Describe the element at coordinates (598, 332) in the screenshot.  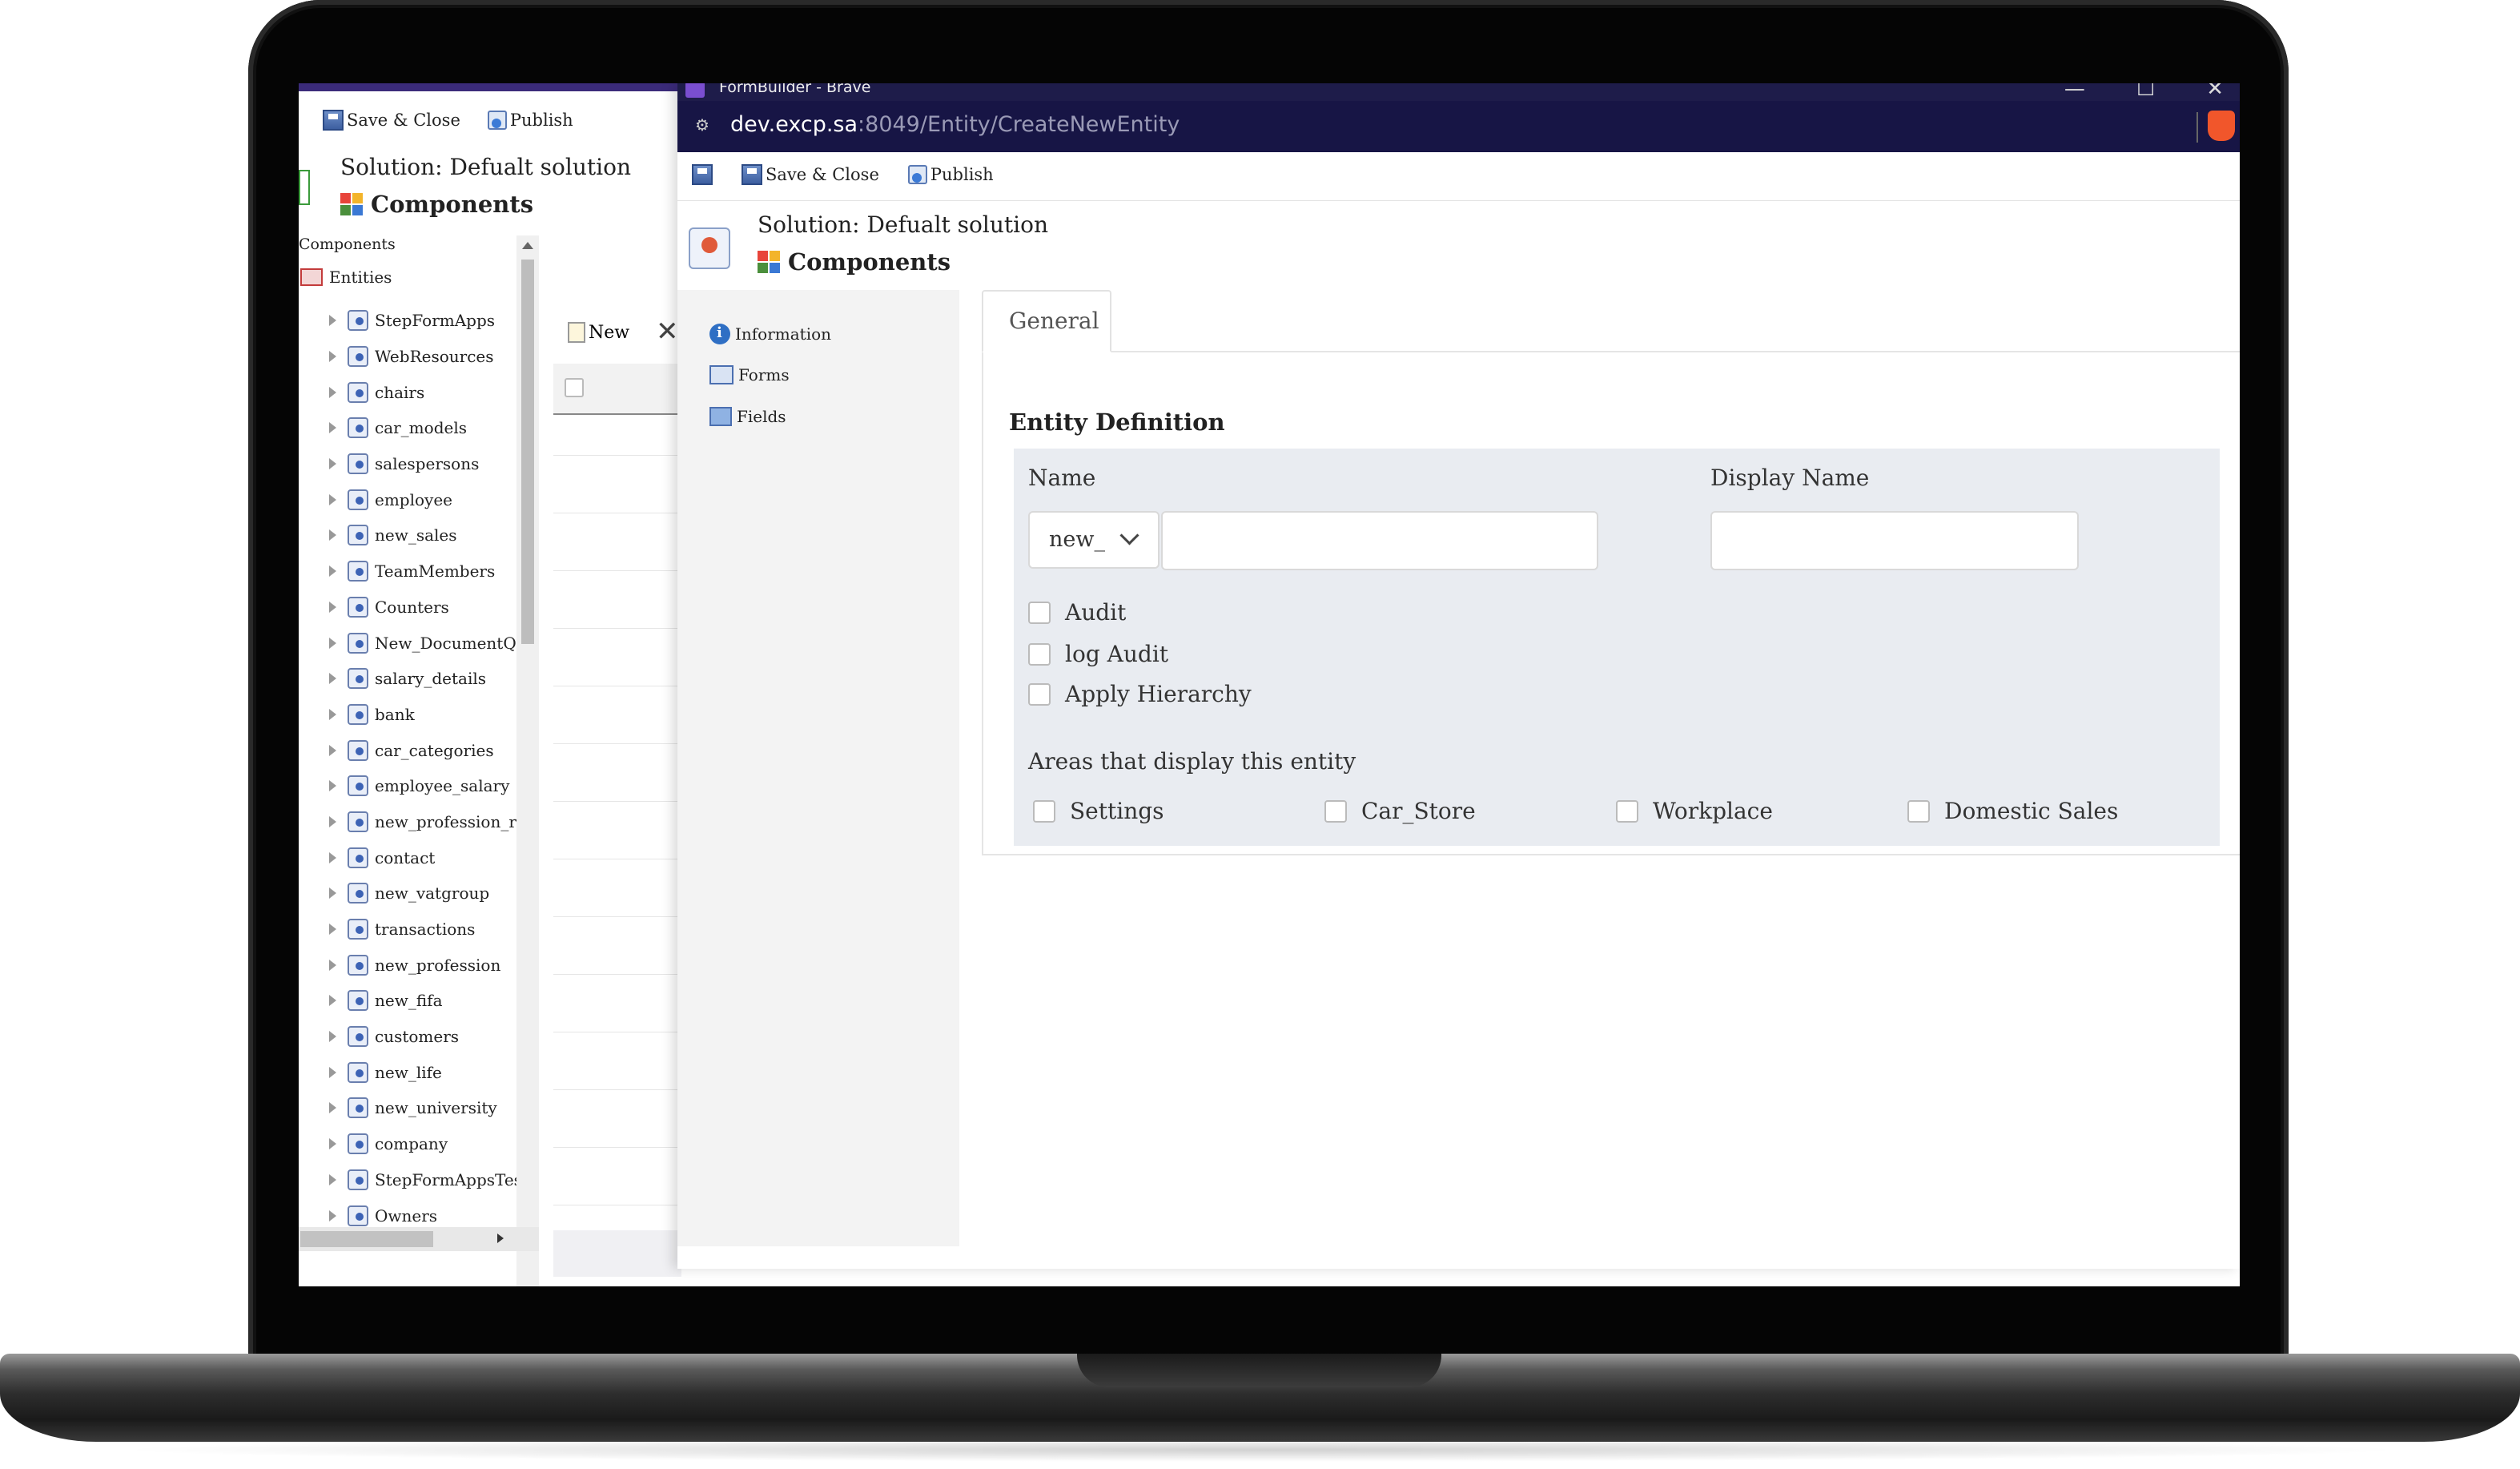
I see `grid-new-button: New` at that location.